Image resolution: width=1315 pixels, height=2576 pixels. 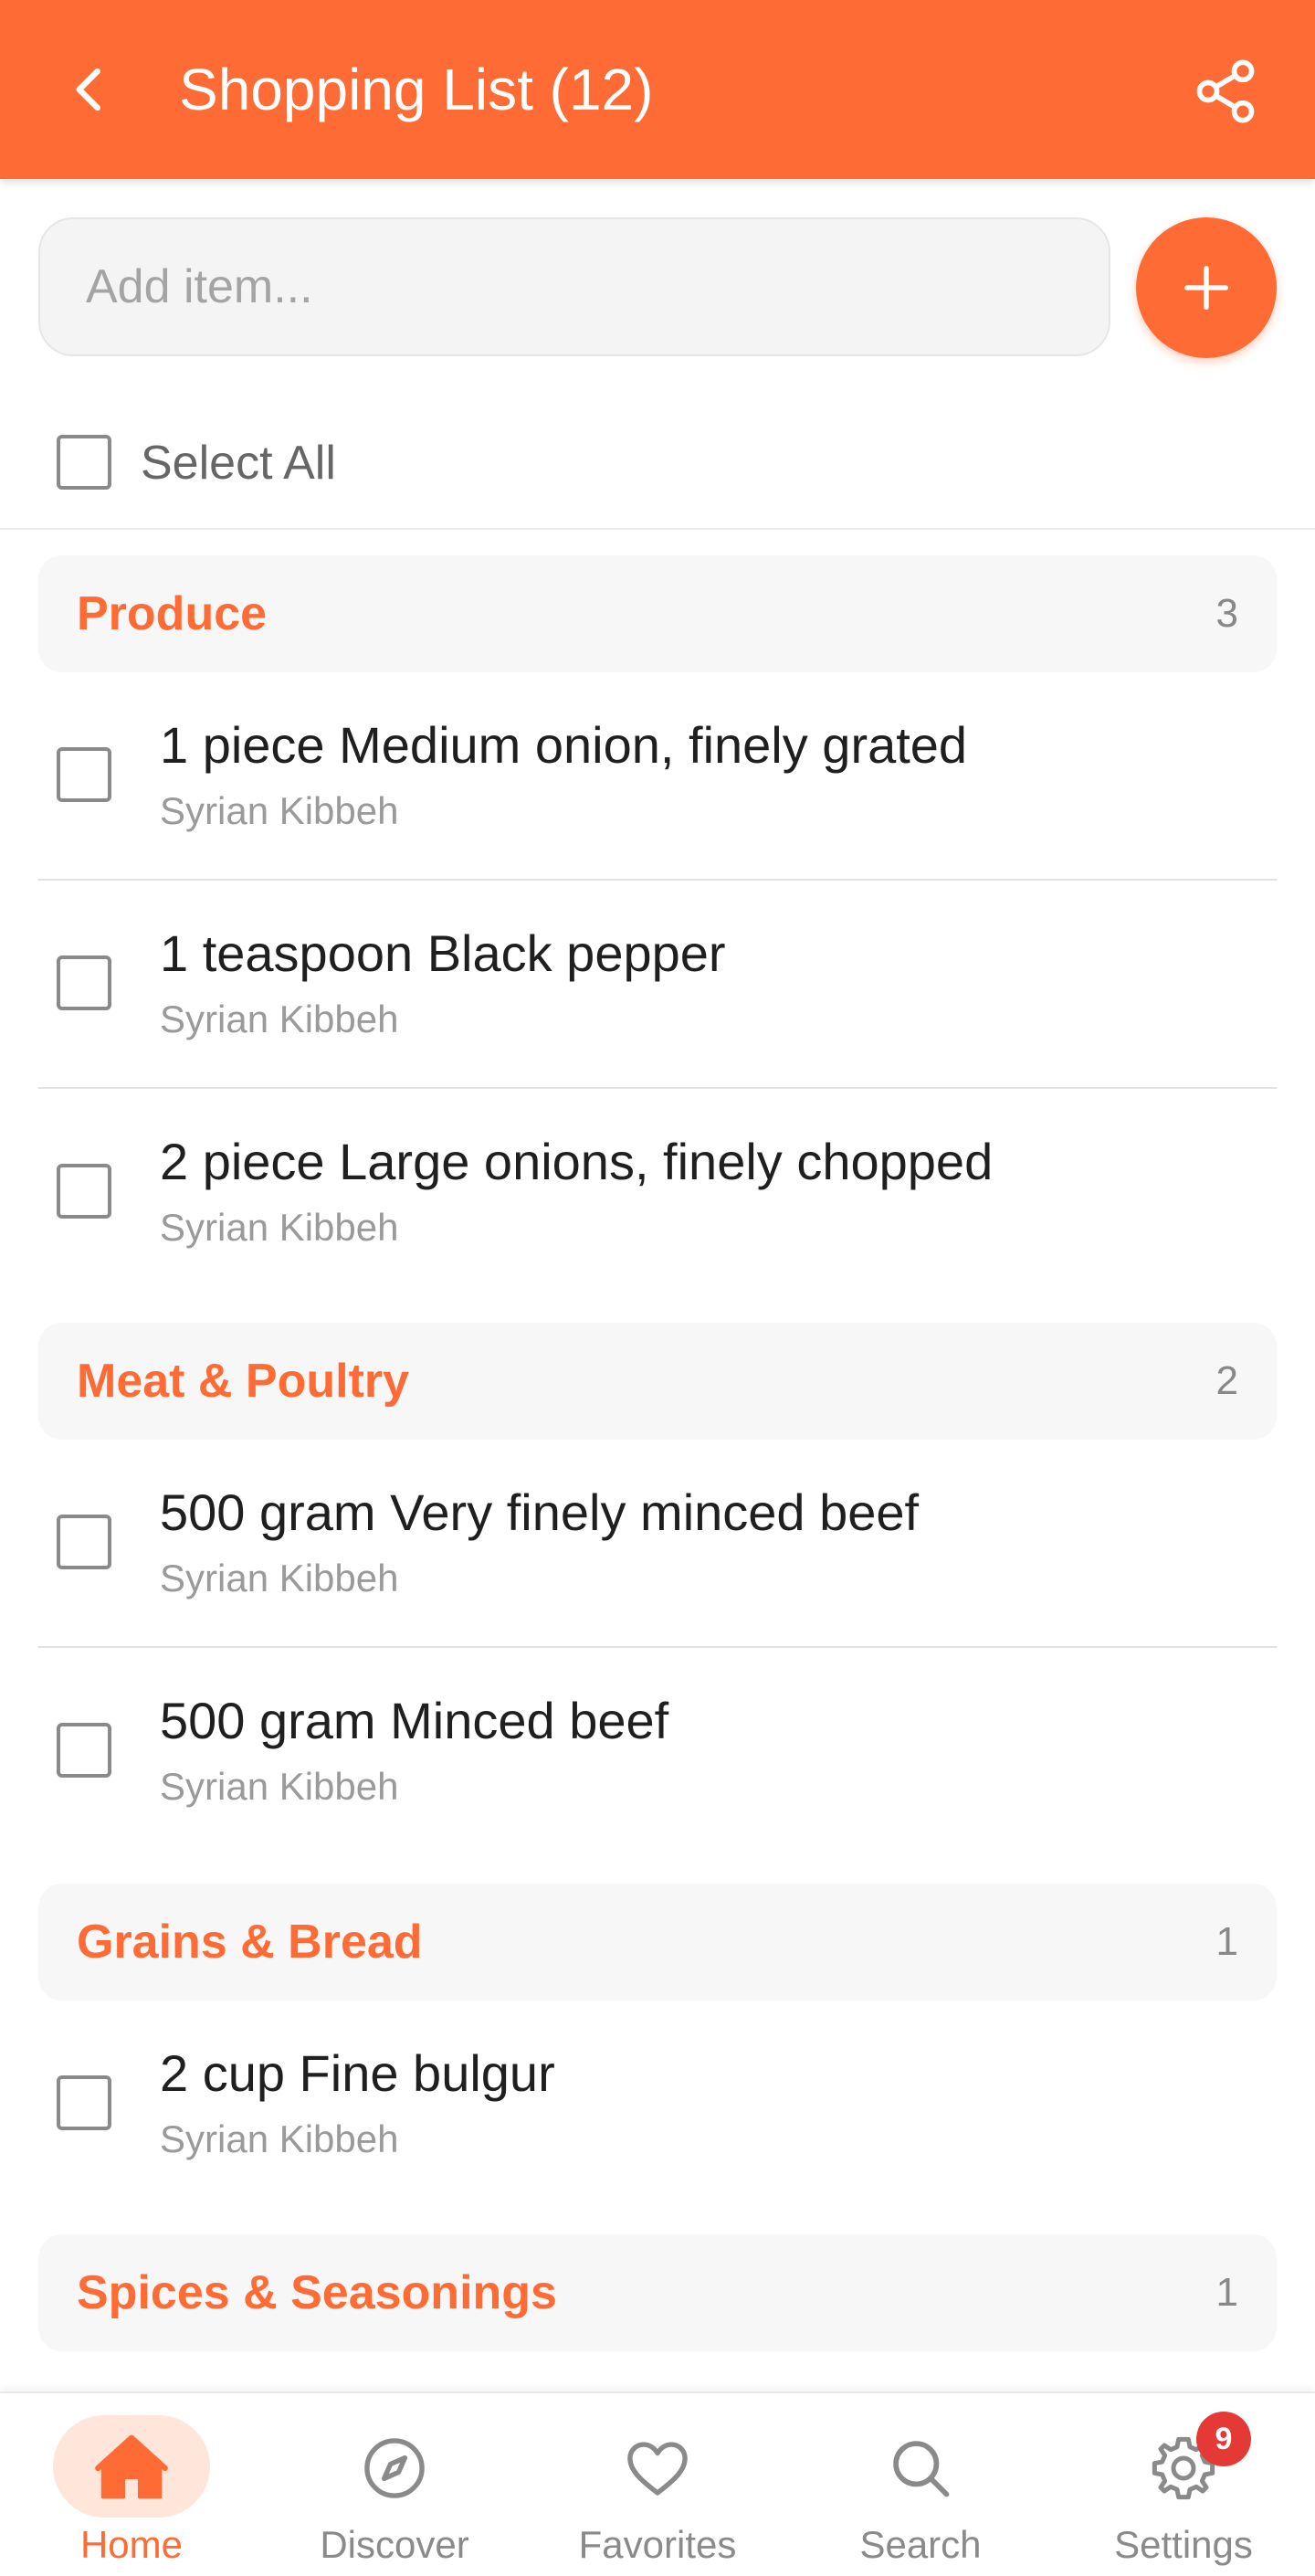 I want to click on nav-item-search: Search, so click(x=920, y=2484).